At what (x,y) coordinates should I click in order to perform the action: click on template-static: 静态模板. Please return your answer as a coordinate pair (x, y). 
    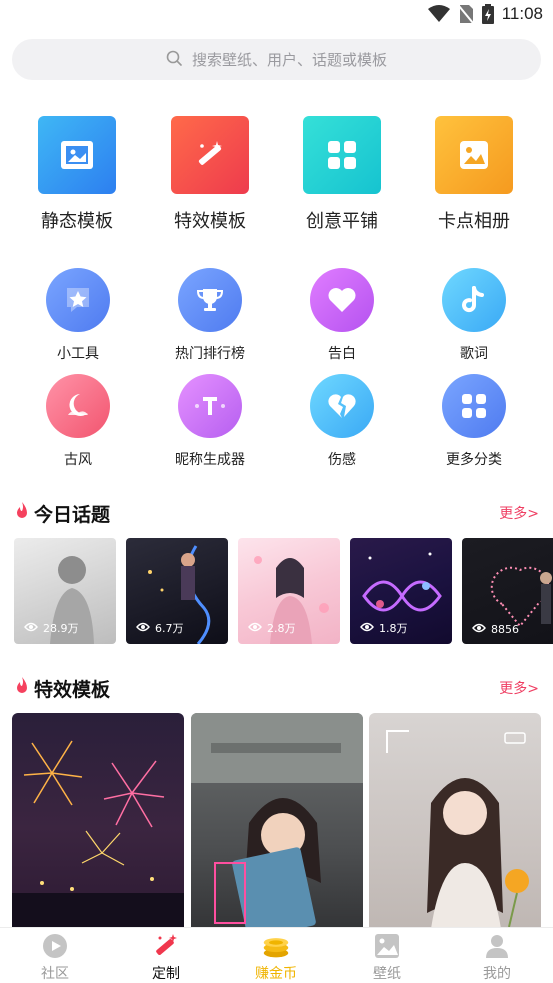
    Looking at the image, I should click on (77, 174).